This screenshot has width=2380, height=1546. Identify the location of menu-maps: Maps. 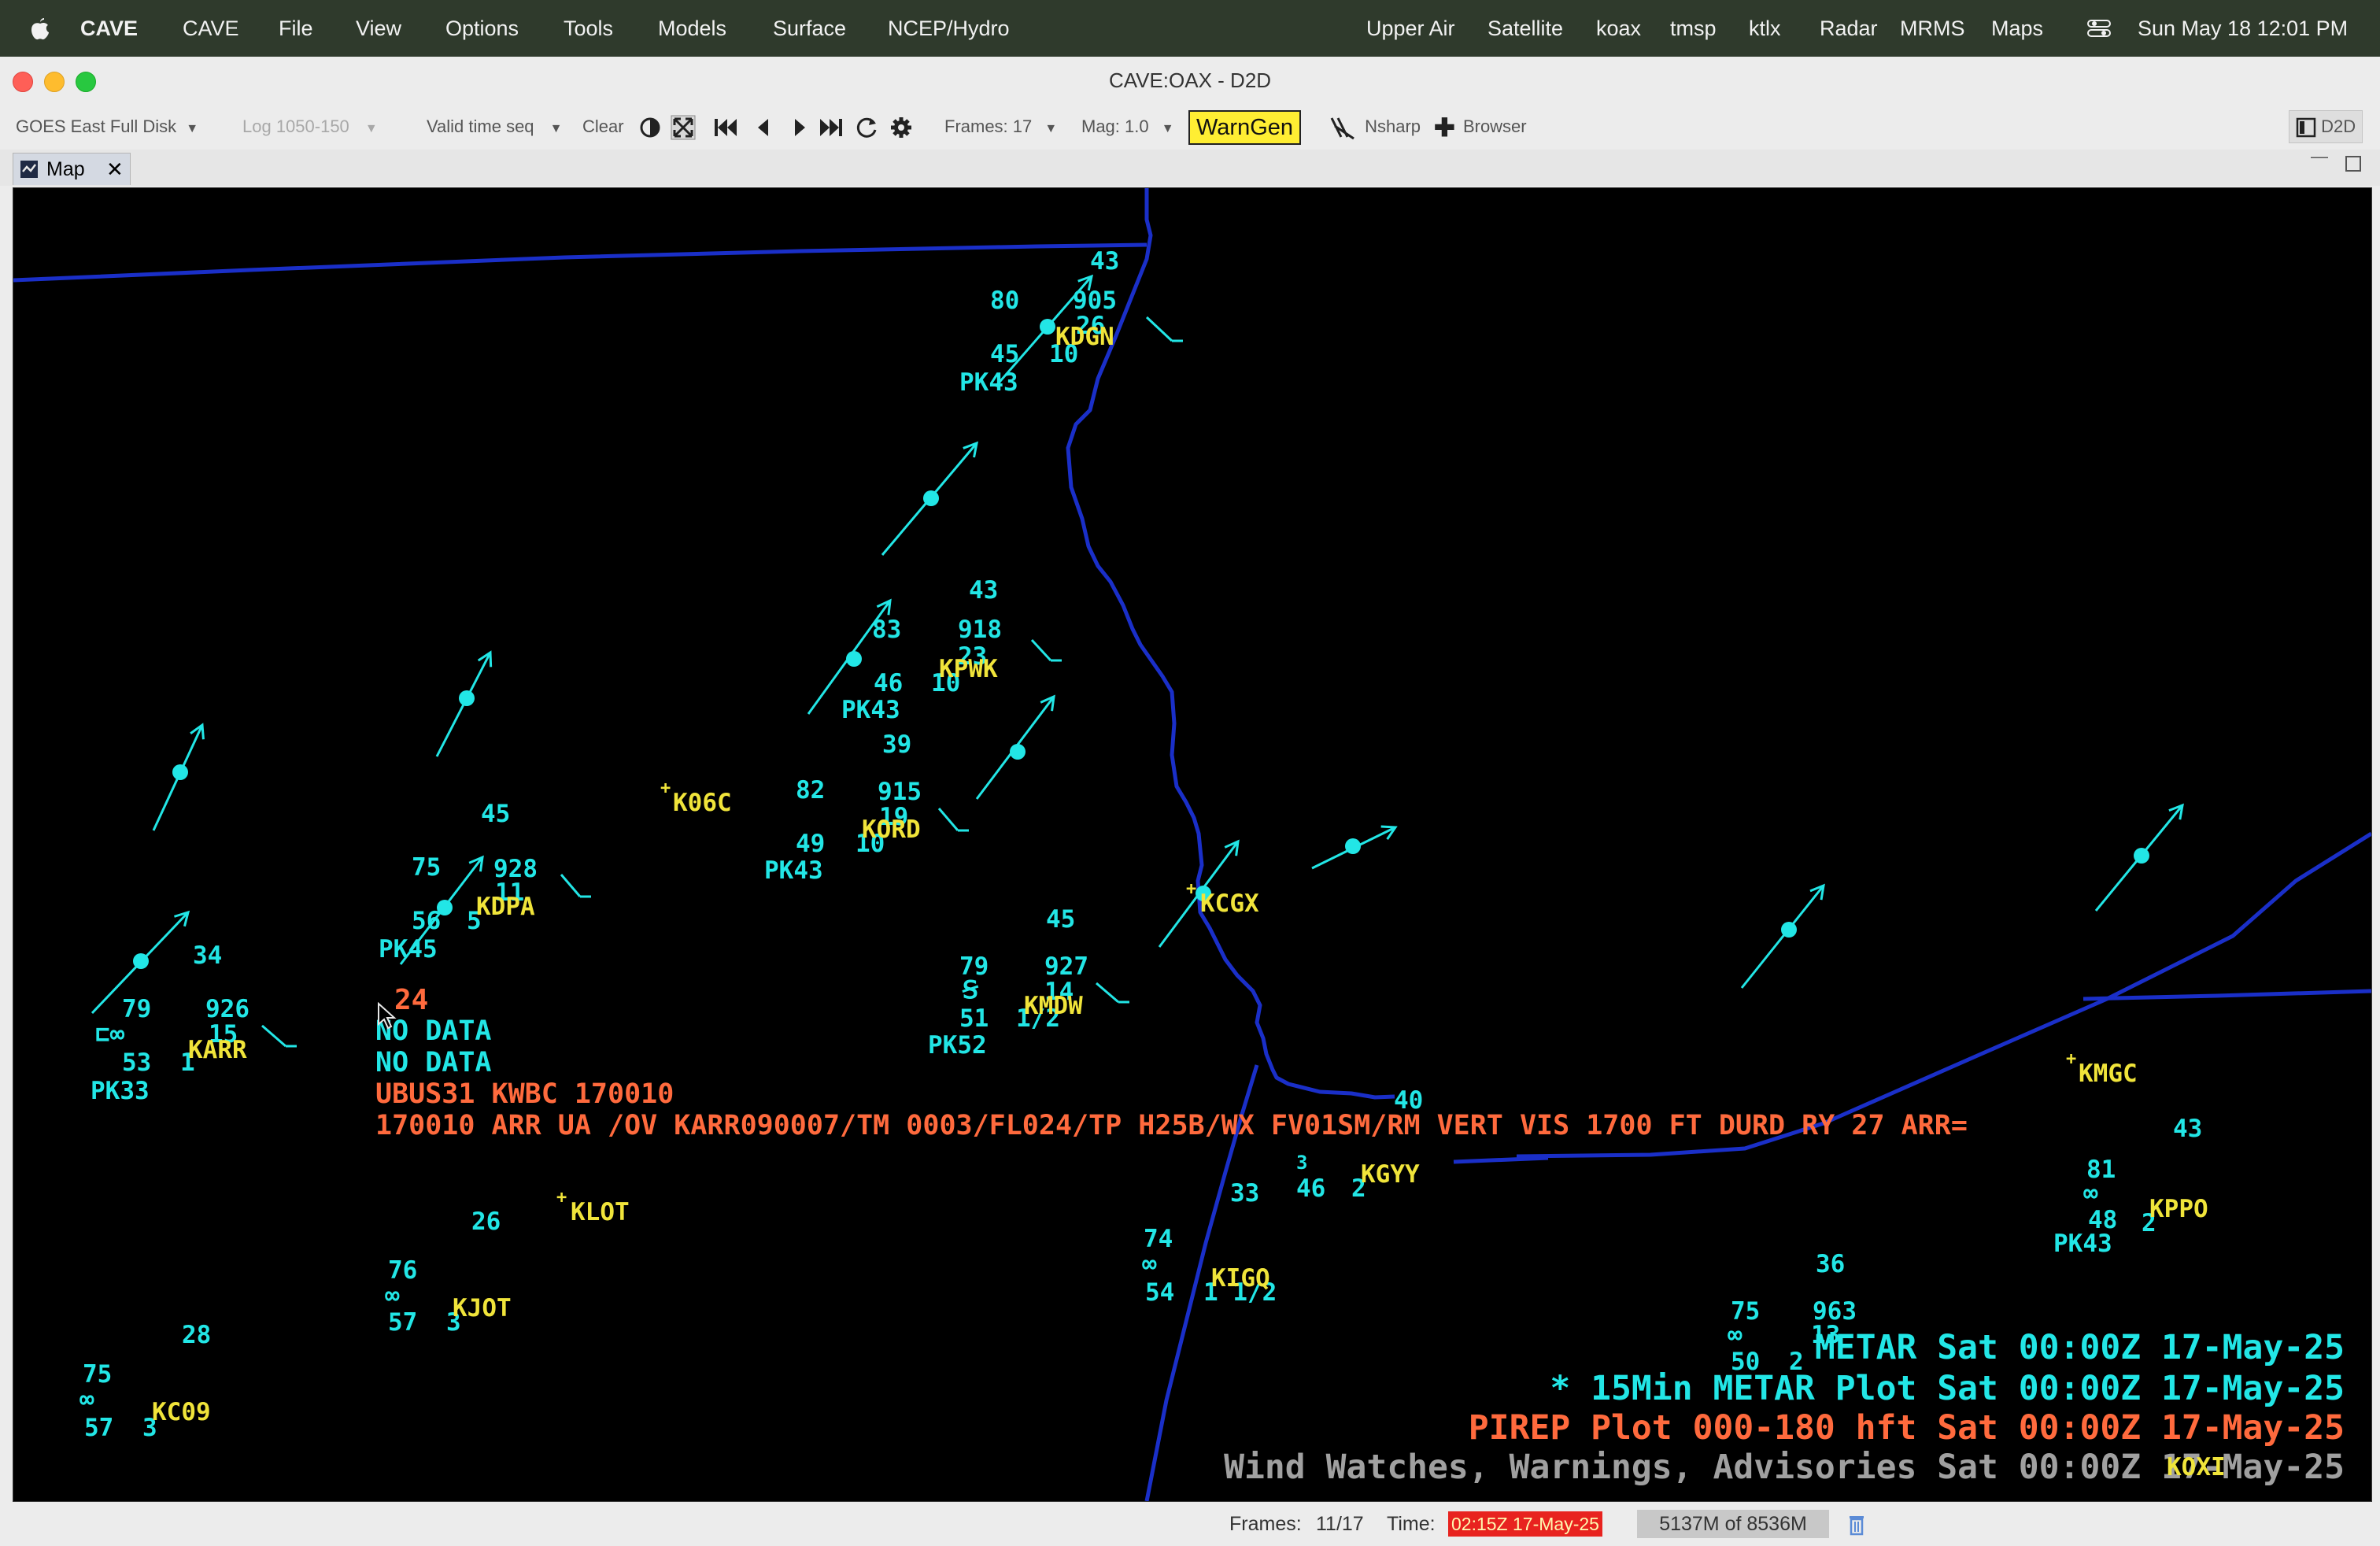
(2017, 28).